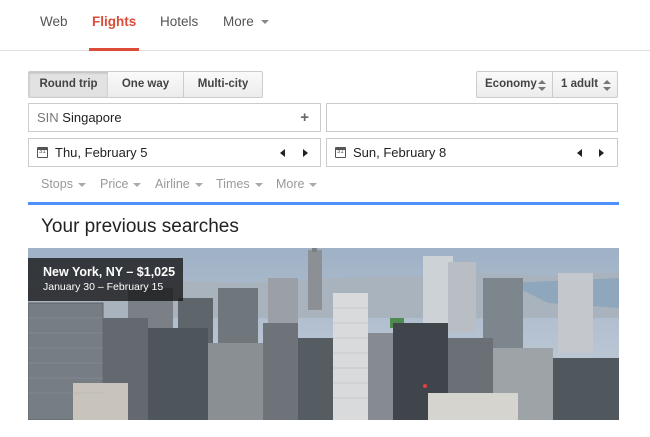 This screenshot has height=437, width=650. What do you see at coordinates (101, 152) in the screenshot?
I see `depart-date-value: Thu, February 5` at bounding box center [101, 152].